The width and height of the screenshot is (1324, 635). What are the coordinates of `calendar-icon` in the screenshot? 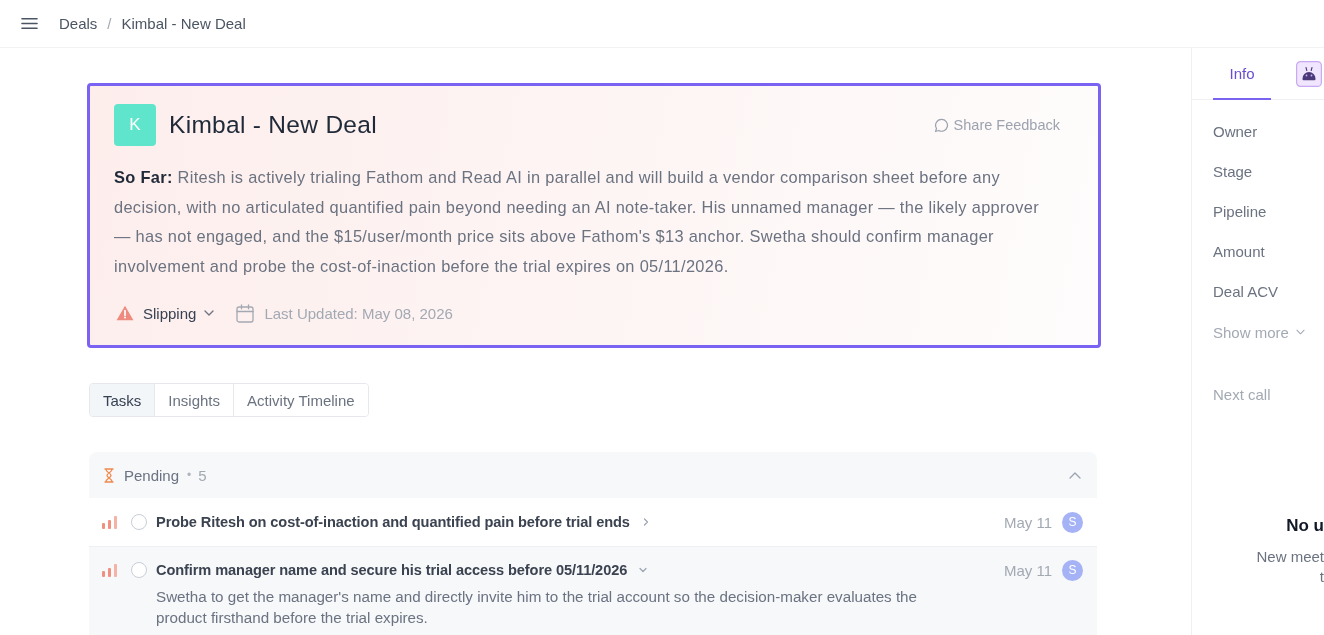 It's located at (245, 313).